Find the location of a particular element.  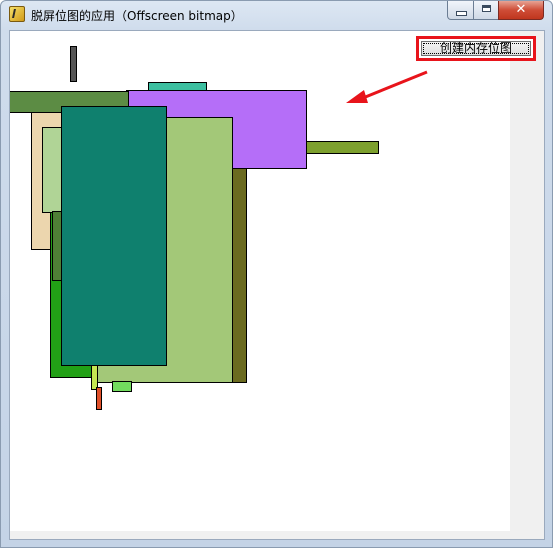

maximize-button is located at coordinates (486, 10).